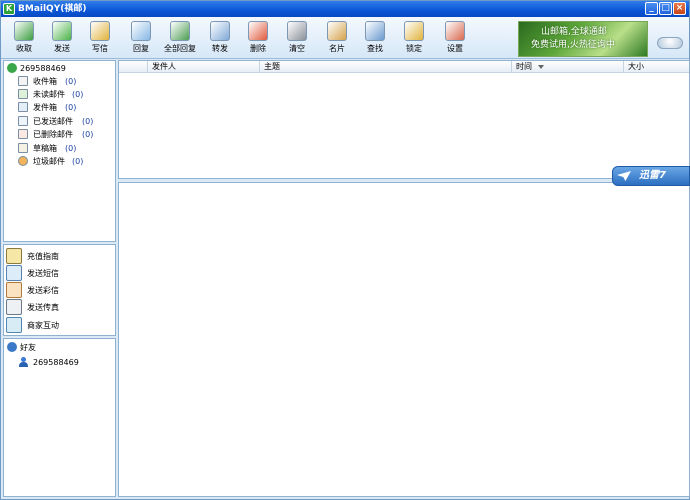  Describe the element at coordinates (56, 362) in the screenshot. I see `friend-name: 269588469` at that location.